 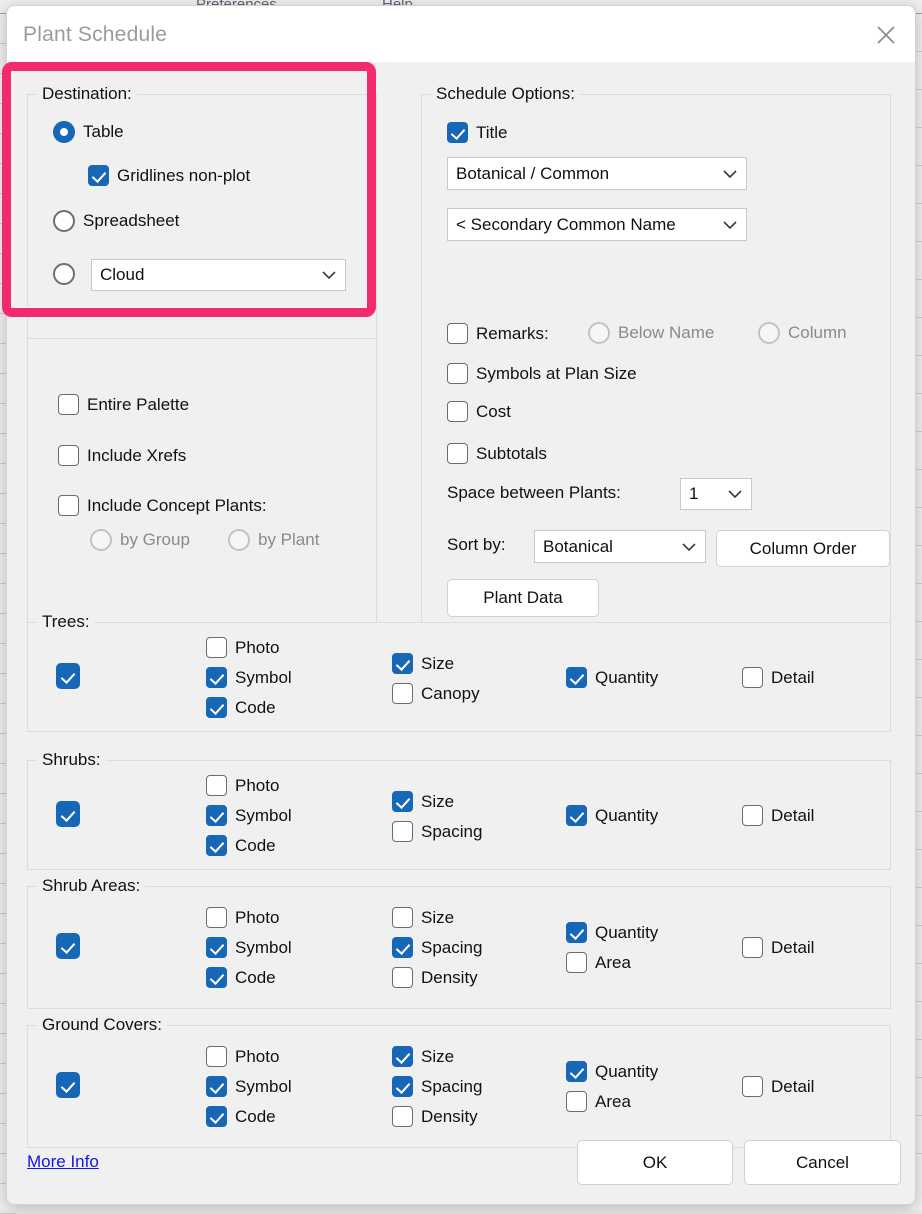 I want to click on name-format-select: Botanical / Common, so click(x=597, y=173).